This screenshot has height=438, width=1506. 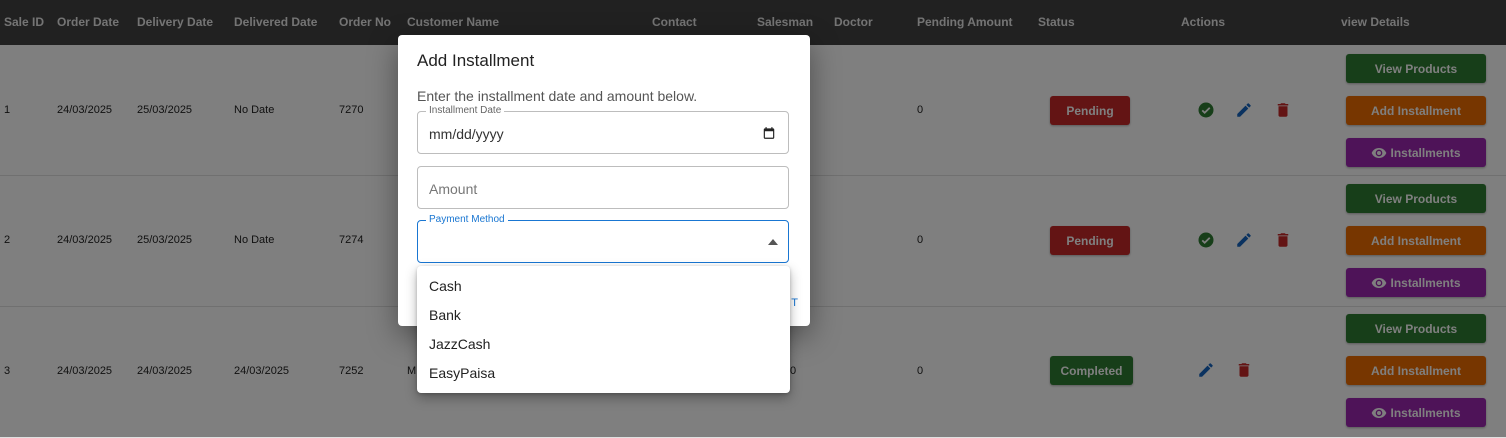 What do you see at coordinates (453, 189) in the screenshot?
I see `amount-placeholder: Amount` at bounding box center [453, 189].